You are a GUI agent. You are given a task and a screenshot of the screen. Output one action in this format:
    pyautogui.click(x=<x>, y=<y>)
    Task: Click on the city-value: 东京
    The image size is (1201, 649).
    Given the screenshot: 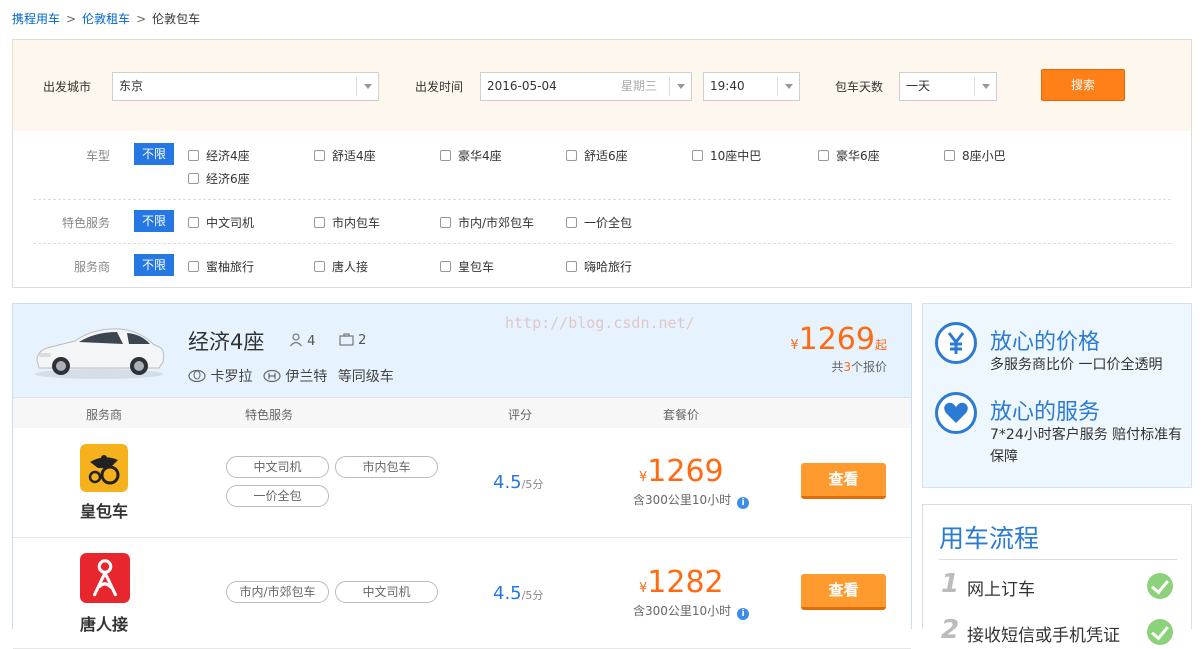 What is the action you would take?
    pyautogui.click(x=131, y=86)
    